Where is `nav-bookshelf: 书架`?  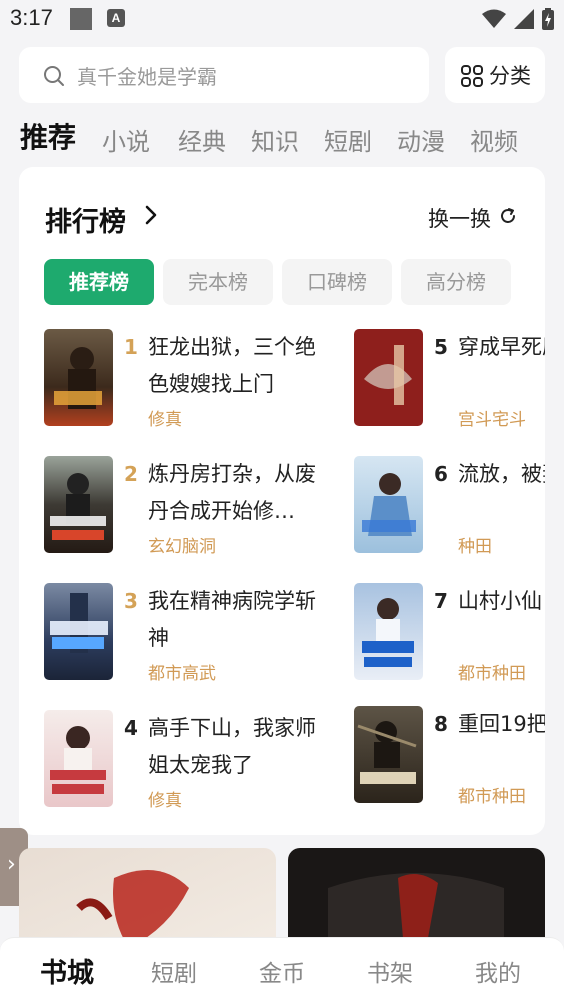 nav-bookshelf: 书架 is located at coordinates (390, 971).